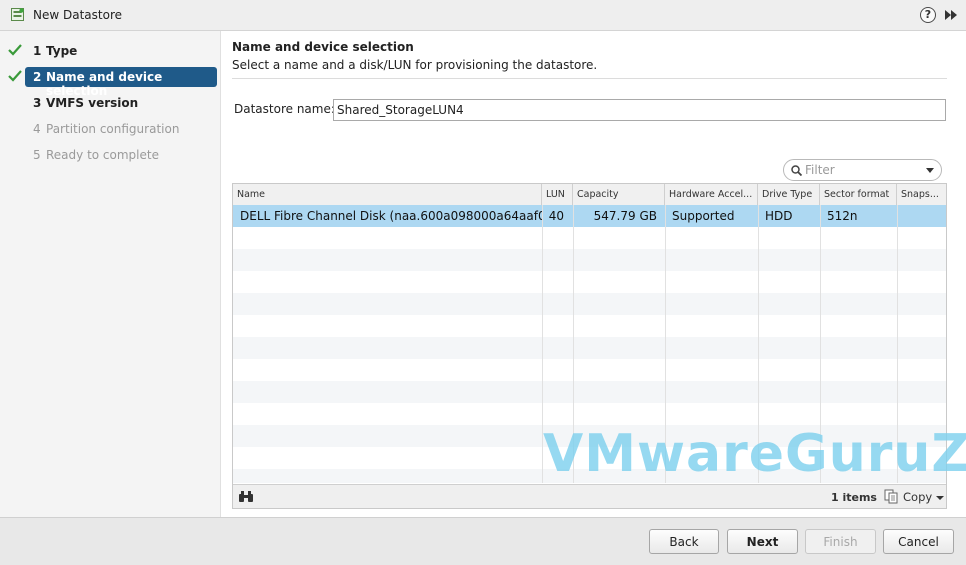 The width and height of the screenshot is (966, 565). I want to click on next-button: Next, so click(762, 541).